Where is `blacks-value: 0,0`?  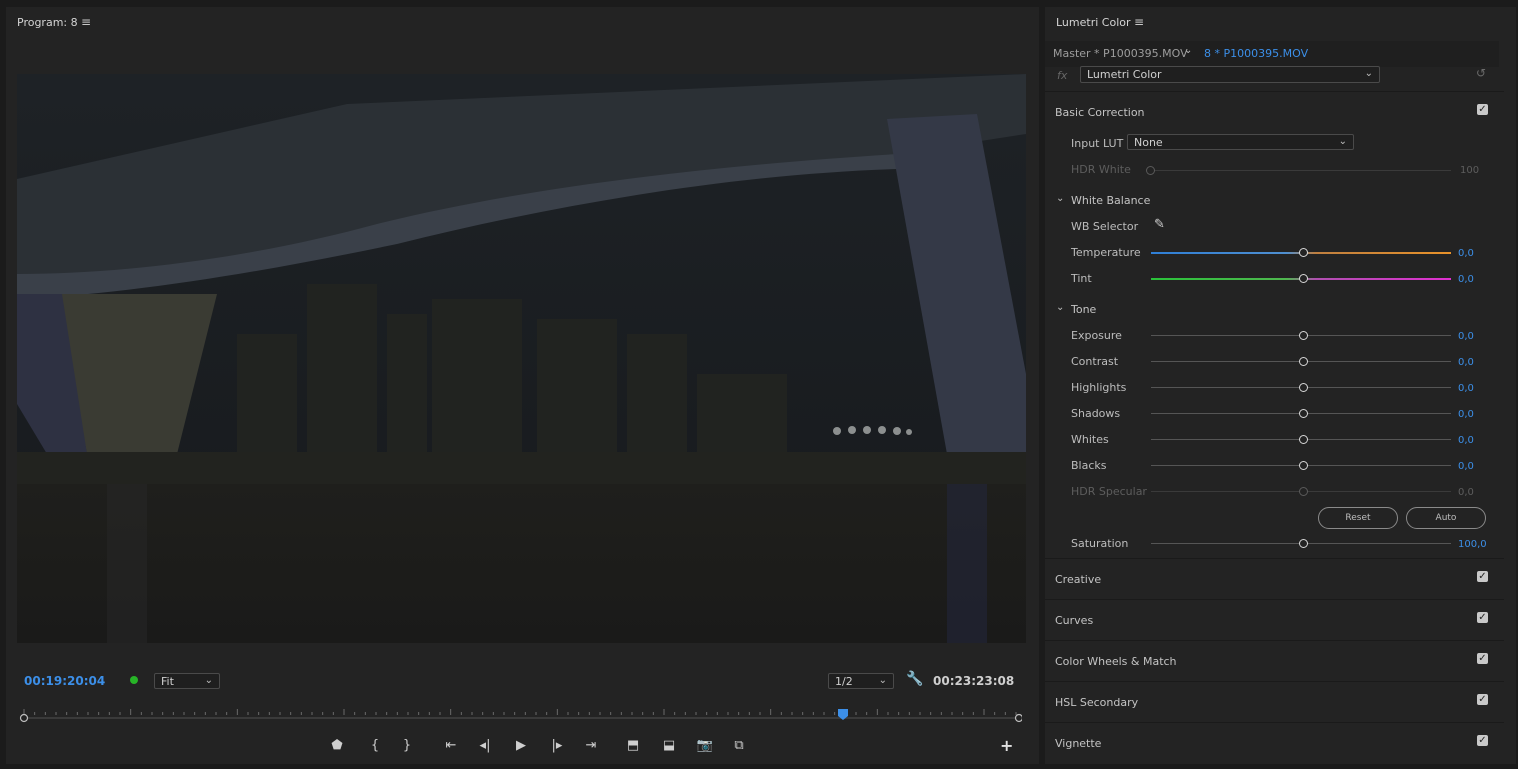
blacks-value: 0,0 is located at coordinates (1466, 466).